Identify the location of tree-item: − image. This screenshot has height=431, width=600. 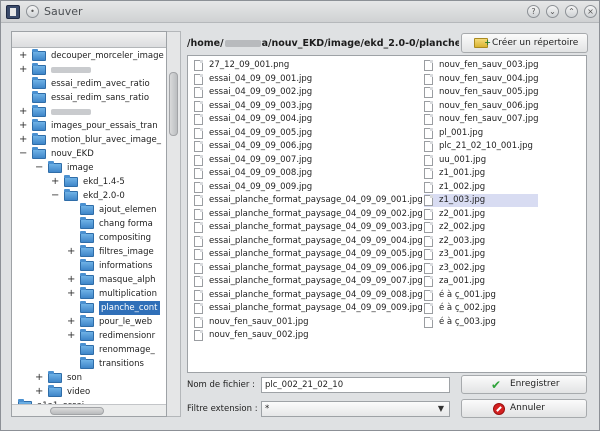
(89, 168).